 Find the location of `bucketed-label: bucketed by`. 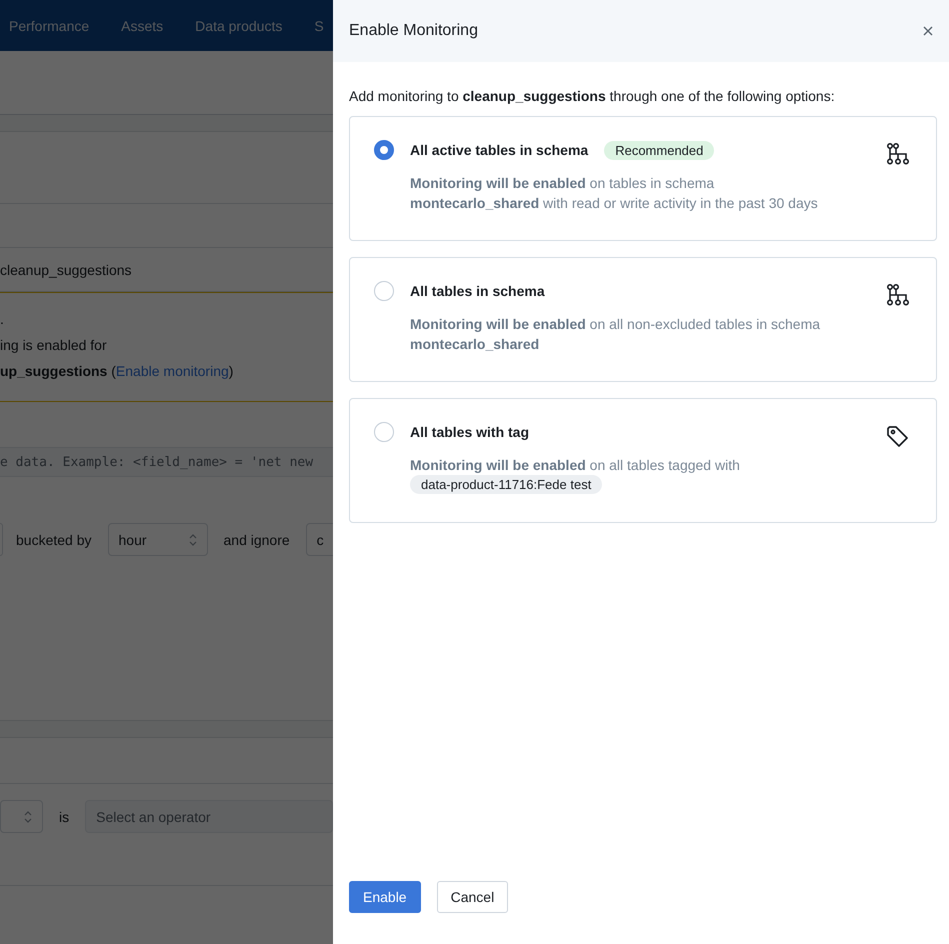

bucketed-label: bucketed by is located at coordinates (54, 540).